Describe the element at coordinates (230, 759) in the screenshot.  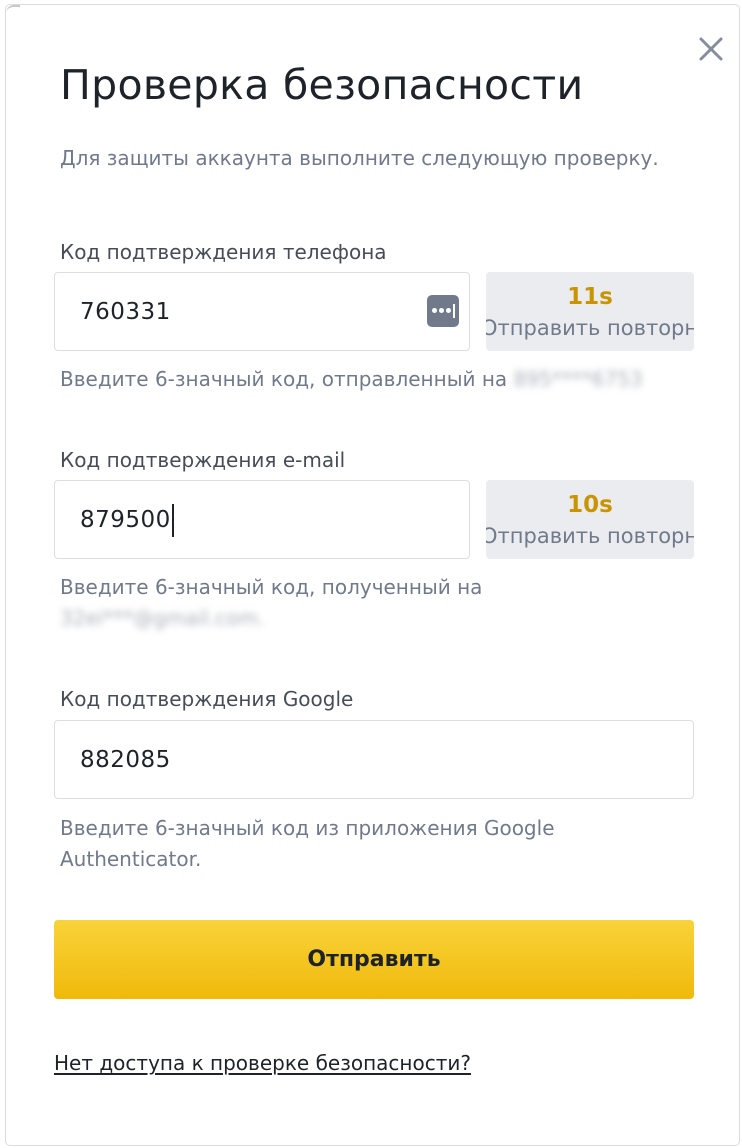
I see `google-code-input` at that location.